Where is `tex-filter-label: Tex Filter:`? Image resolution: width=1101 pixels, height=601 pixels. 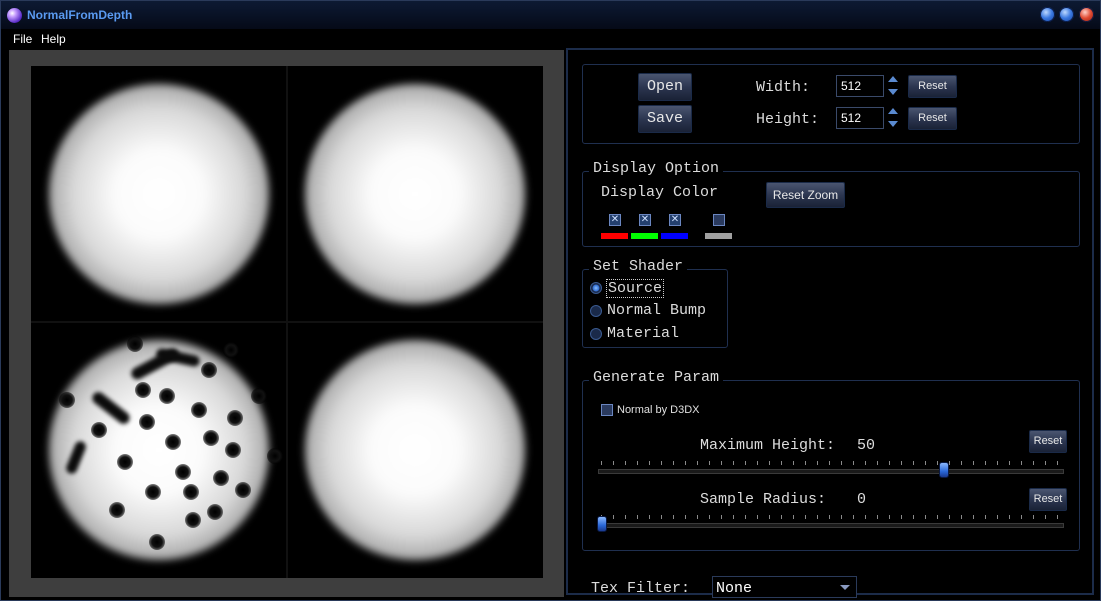
tex-filter-label: Tex Filter: is located at coordinates (641, 588).